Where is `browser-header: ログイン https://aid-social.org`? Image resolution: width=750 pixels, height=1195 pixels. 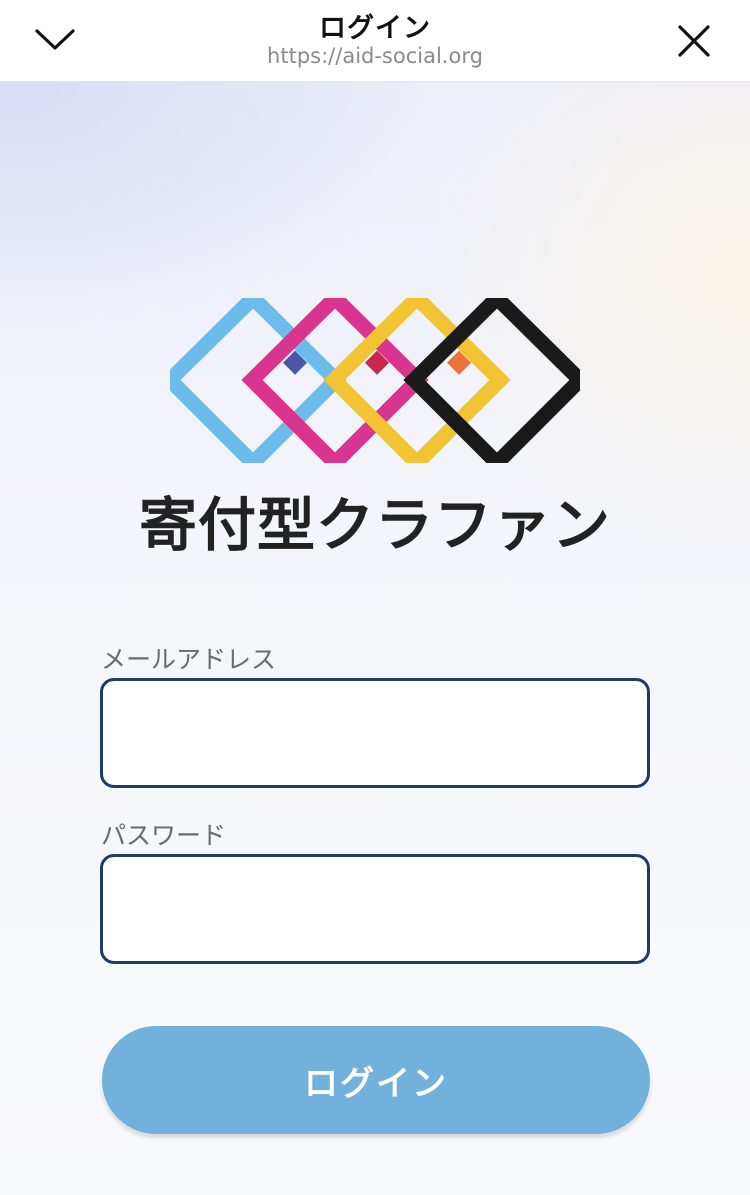
browser-header: ログイン https://aid-social.org is located at coordinates (375, 41).